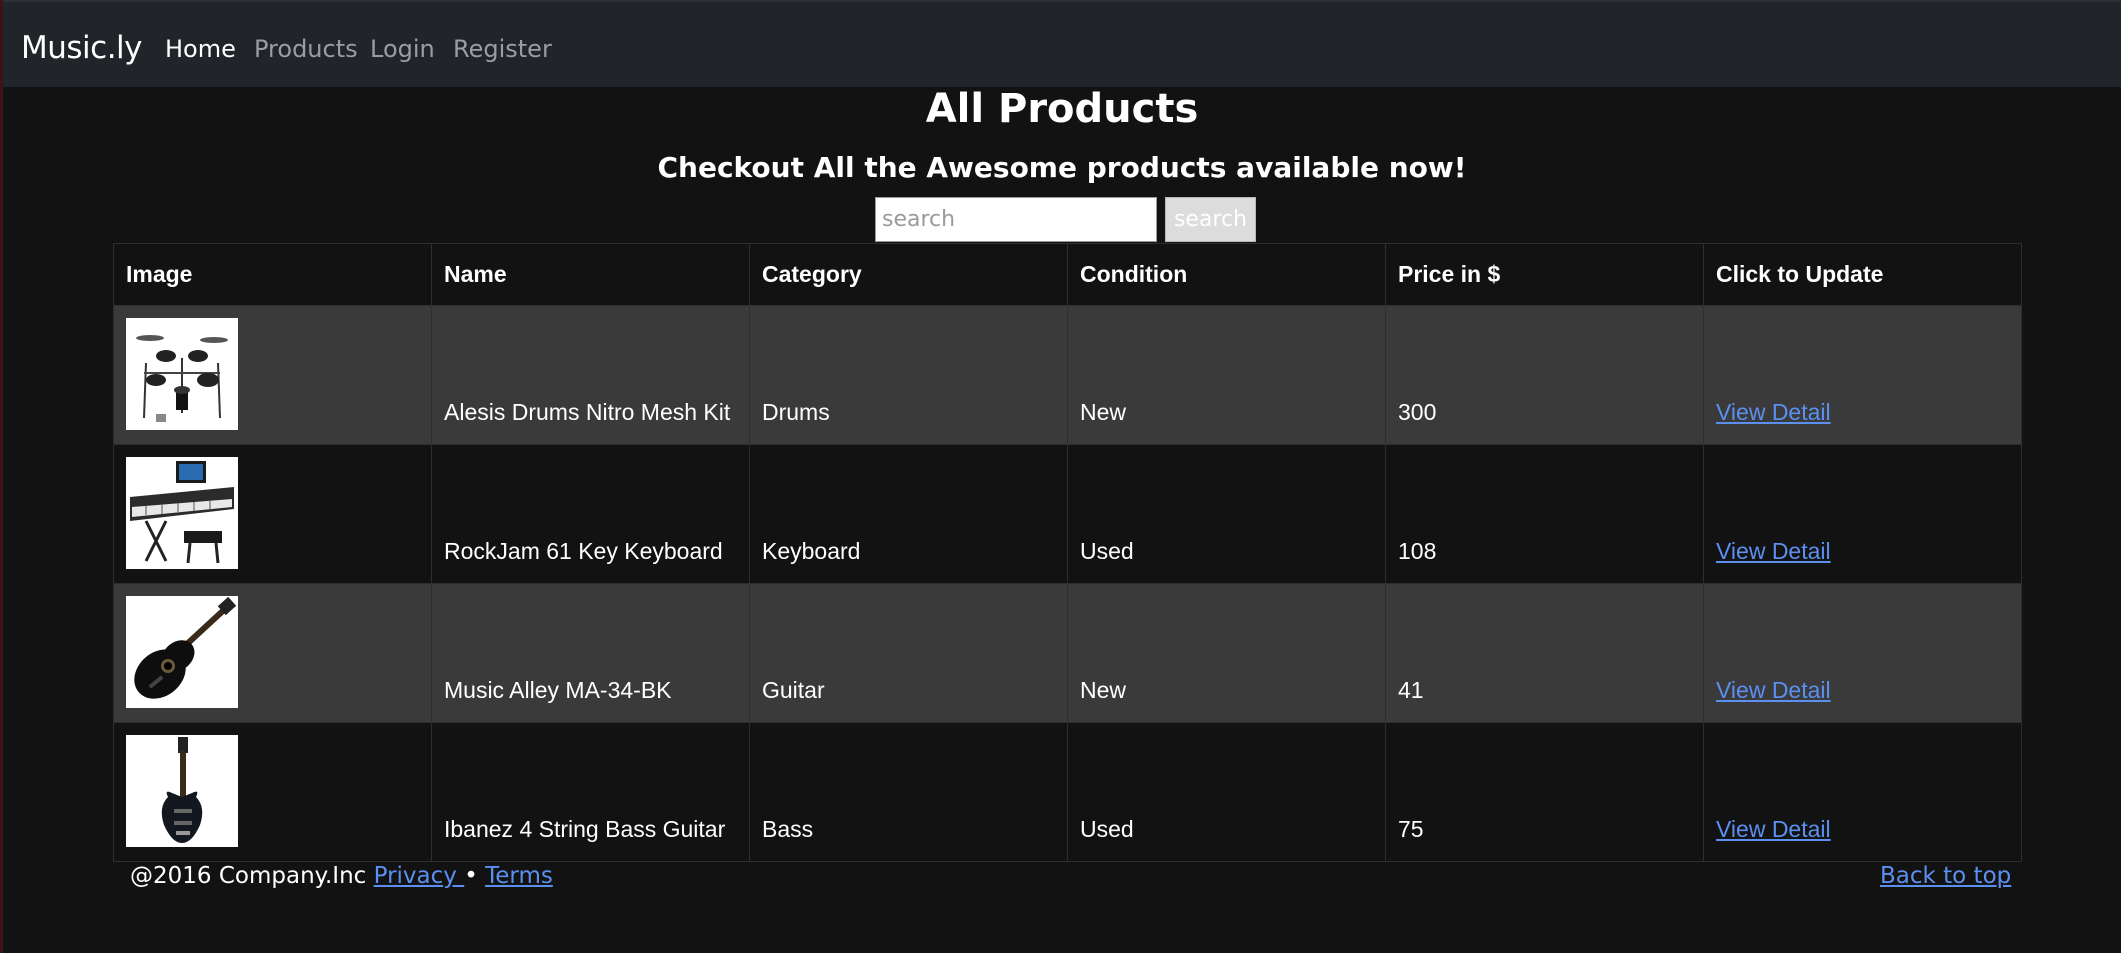  I want to click on nav-products-link: Products, so click(306, 49).